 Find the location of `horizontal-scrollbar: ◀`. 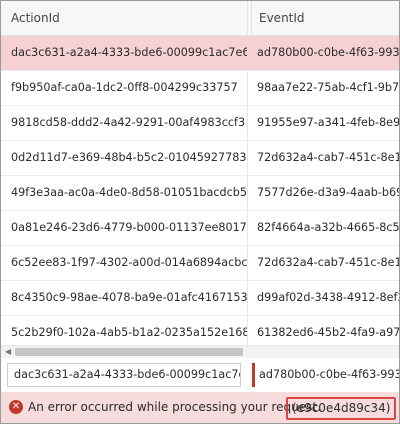

horizontal-scrollbar: ◀ is located at coordinates (200, 351).